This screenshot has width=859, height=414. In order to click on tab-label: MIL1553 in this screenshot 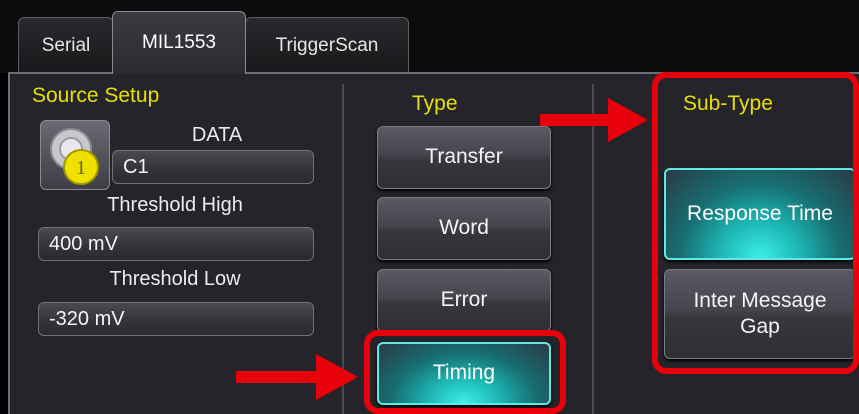, I will do `click(179, 42)`.